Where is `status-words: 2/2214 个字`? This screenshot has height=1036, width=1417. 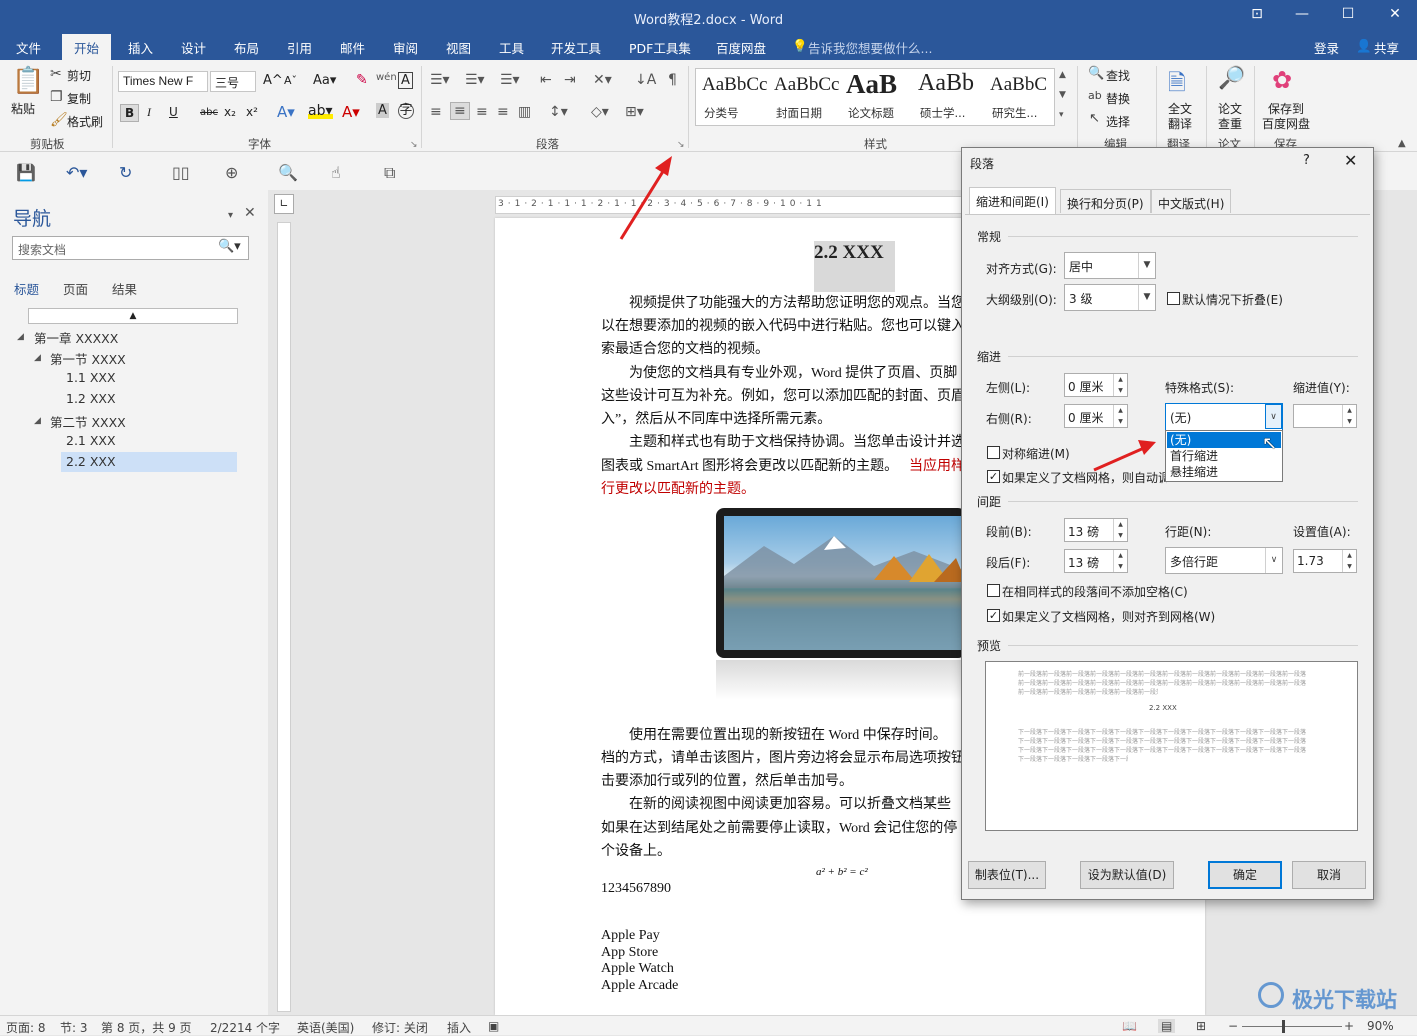 status-words: 2/2214 个字 is located at coordinates (245, 1027).